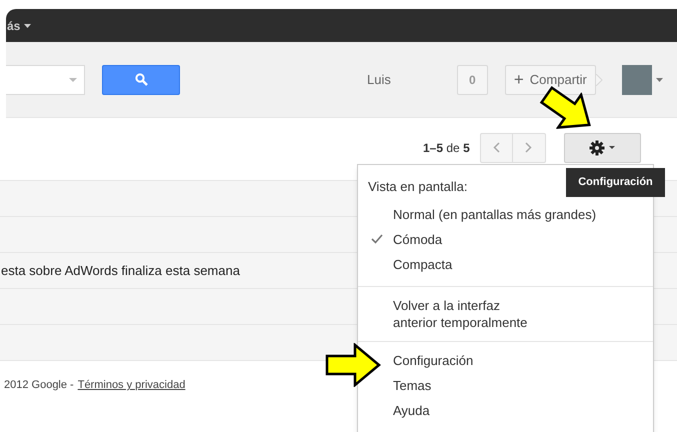 The width and height of the screenshot is (677, 432). I want to click on menu-item: Volver a la interfaz anterior temporalmente, so click(460, 313).